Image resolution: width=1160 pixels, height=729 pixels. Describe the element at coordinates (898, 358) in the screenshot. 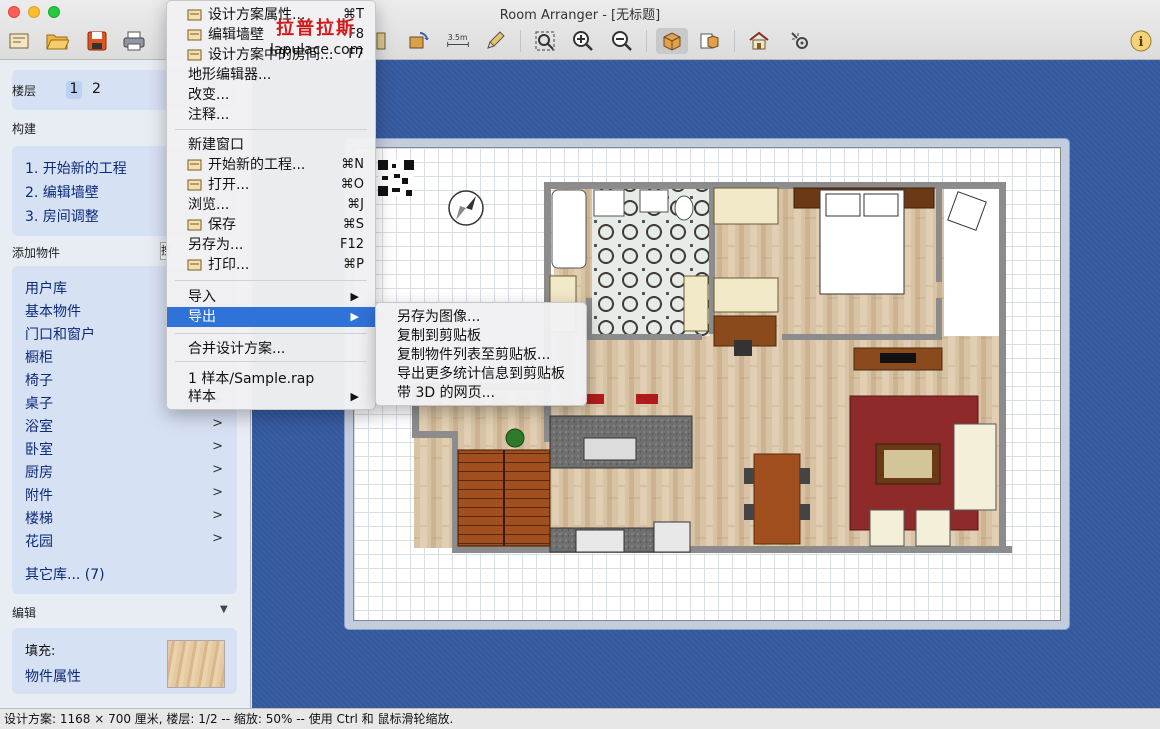

I see `tv` at that location.